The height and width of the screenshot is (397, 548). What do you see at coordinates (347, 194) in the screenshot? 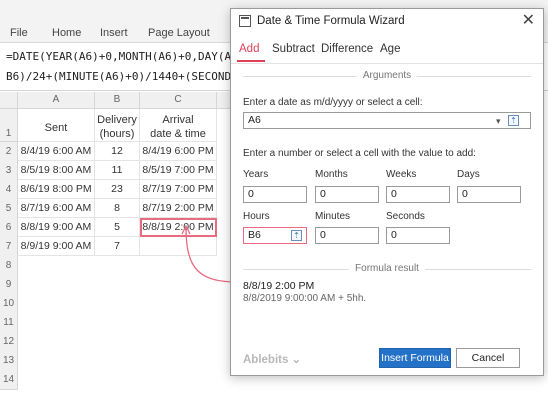
I see `months-input: 0` at bounding box center [347, 194].